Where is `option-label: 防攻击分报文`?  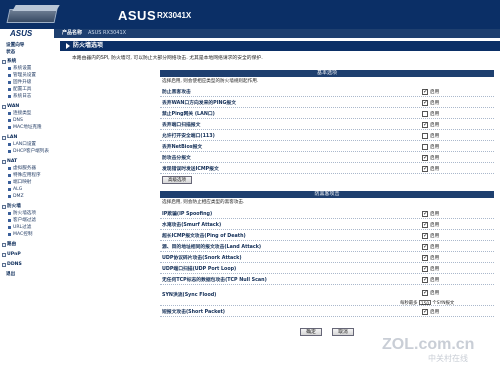 option-label: 防攻击分报文 is located at coordinates (176, 158).